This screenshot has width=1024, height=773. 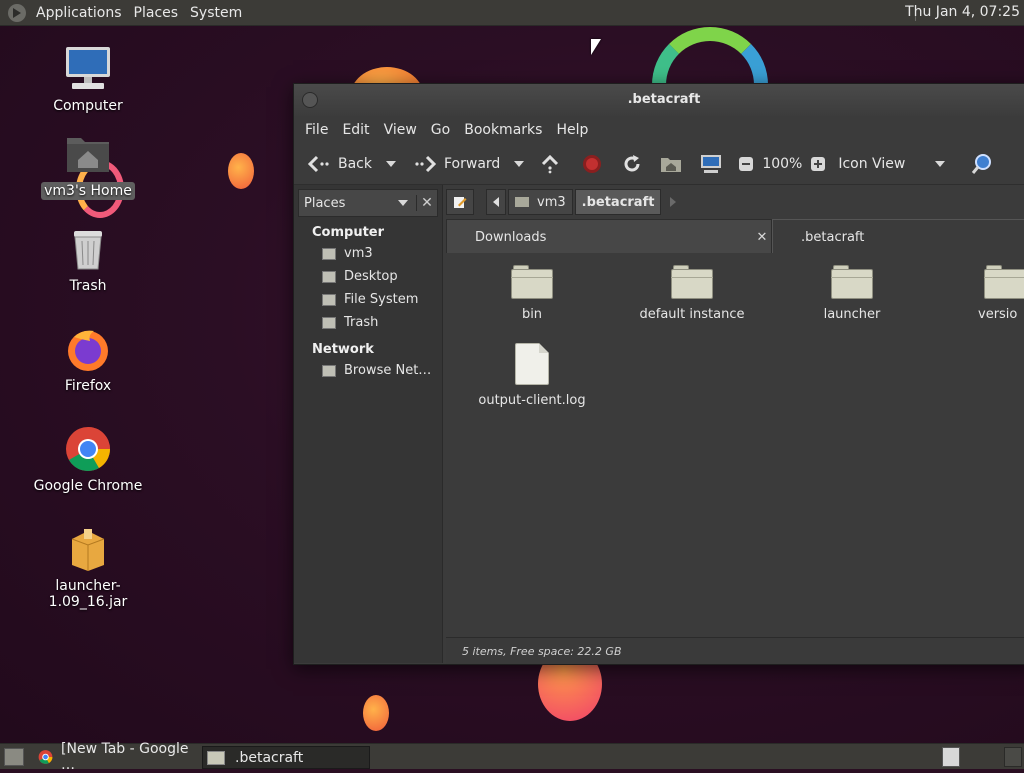 I want to click on up-button, so click(x=550, y=164).